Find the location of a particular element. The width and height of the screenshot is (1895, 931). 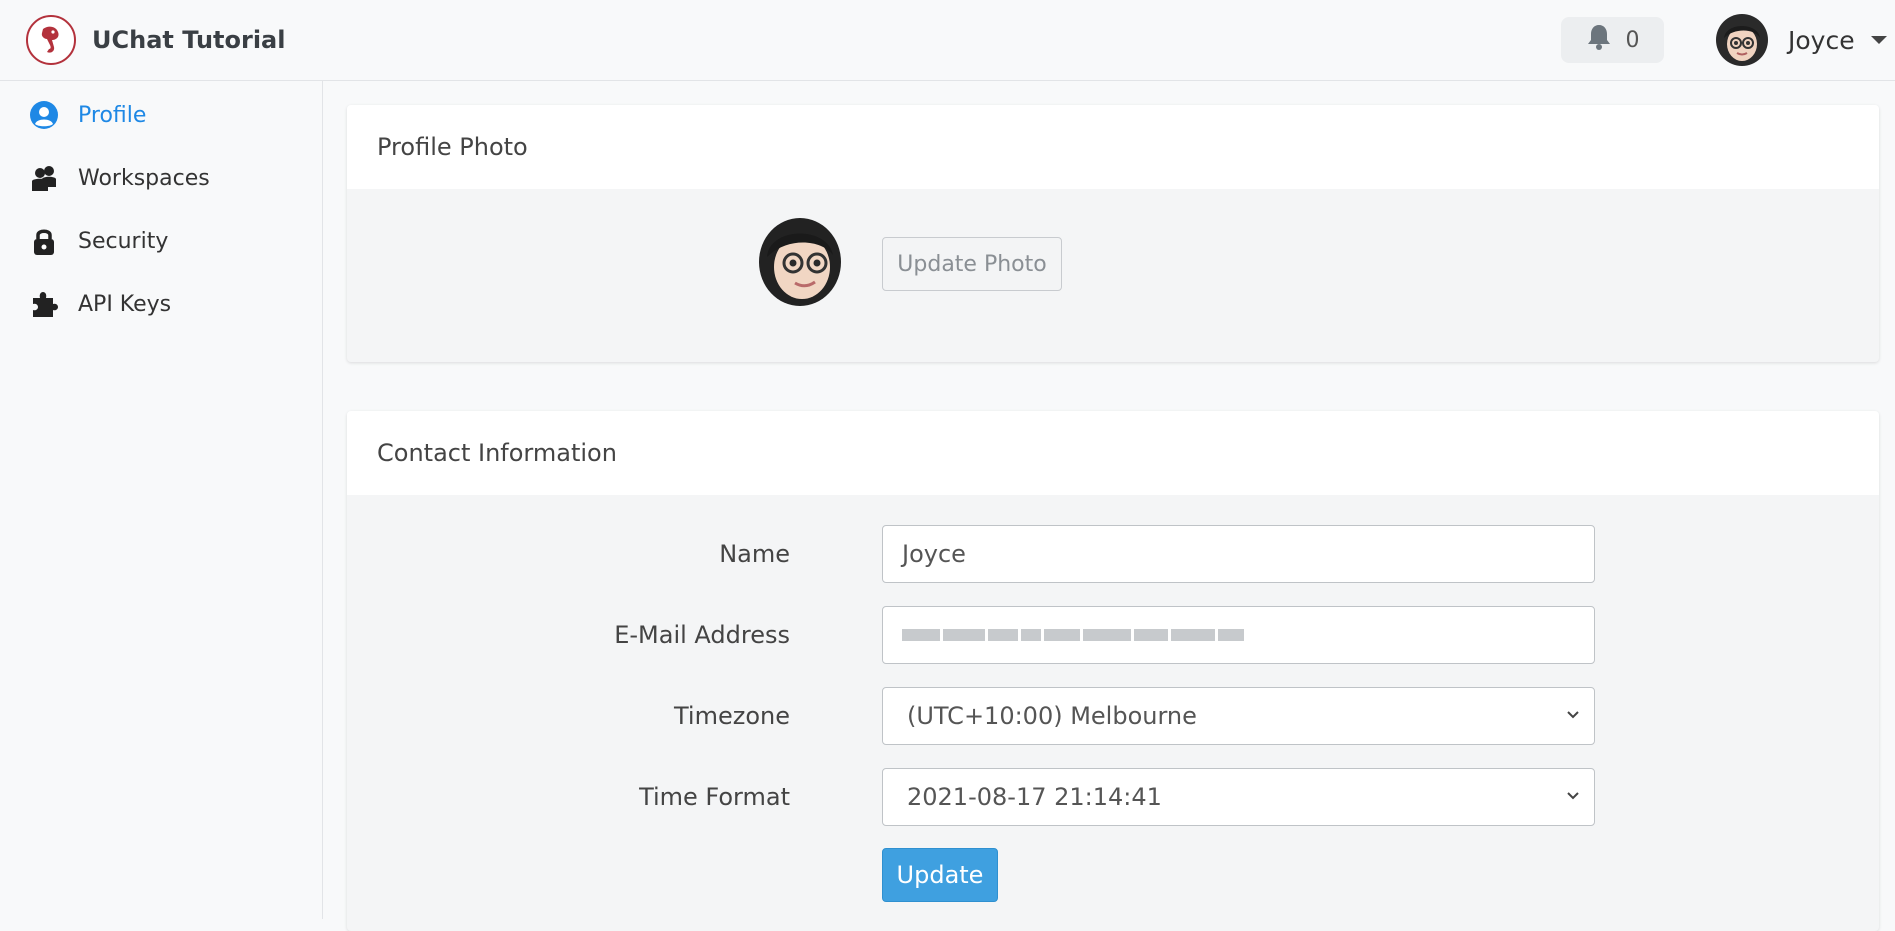

name-value: Joyce is located at coordinates (934, 554).